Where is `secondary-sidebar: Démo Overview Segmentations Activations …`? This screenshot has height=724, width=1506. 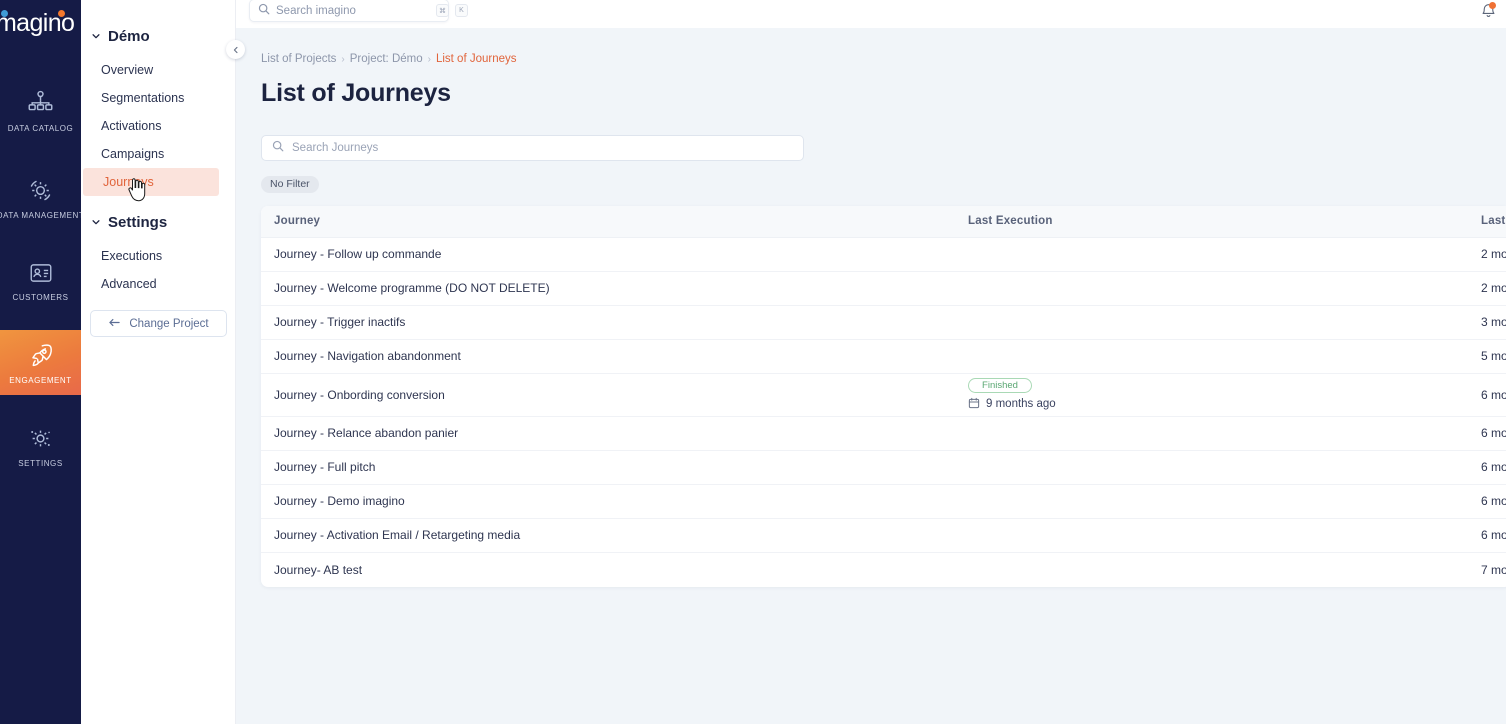
secondary-sidebar: Démo Overview Segmentations Activations … is located at coordinates (163, 362).